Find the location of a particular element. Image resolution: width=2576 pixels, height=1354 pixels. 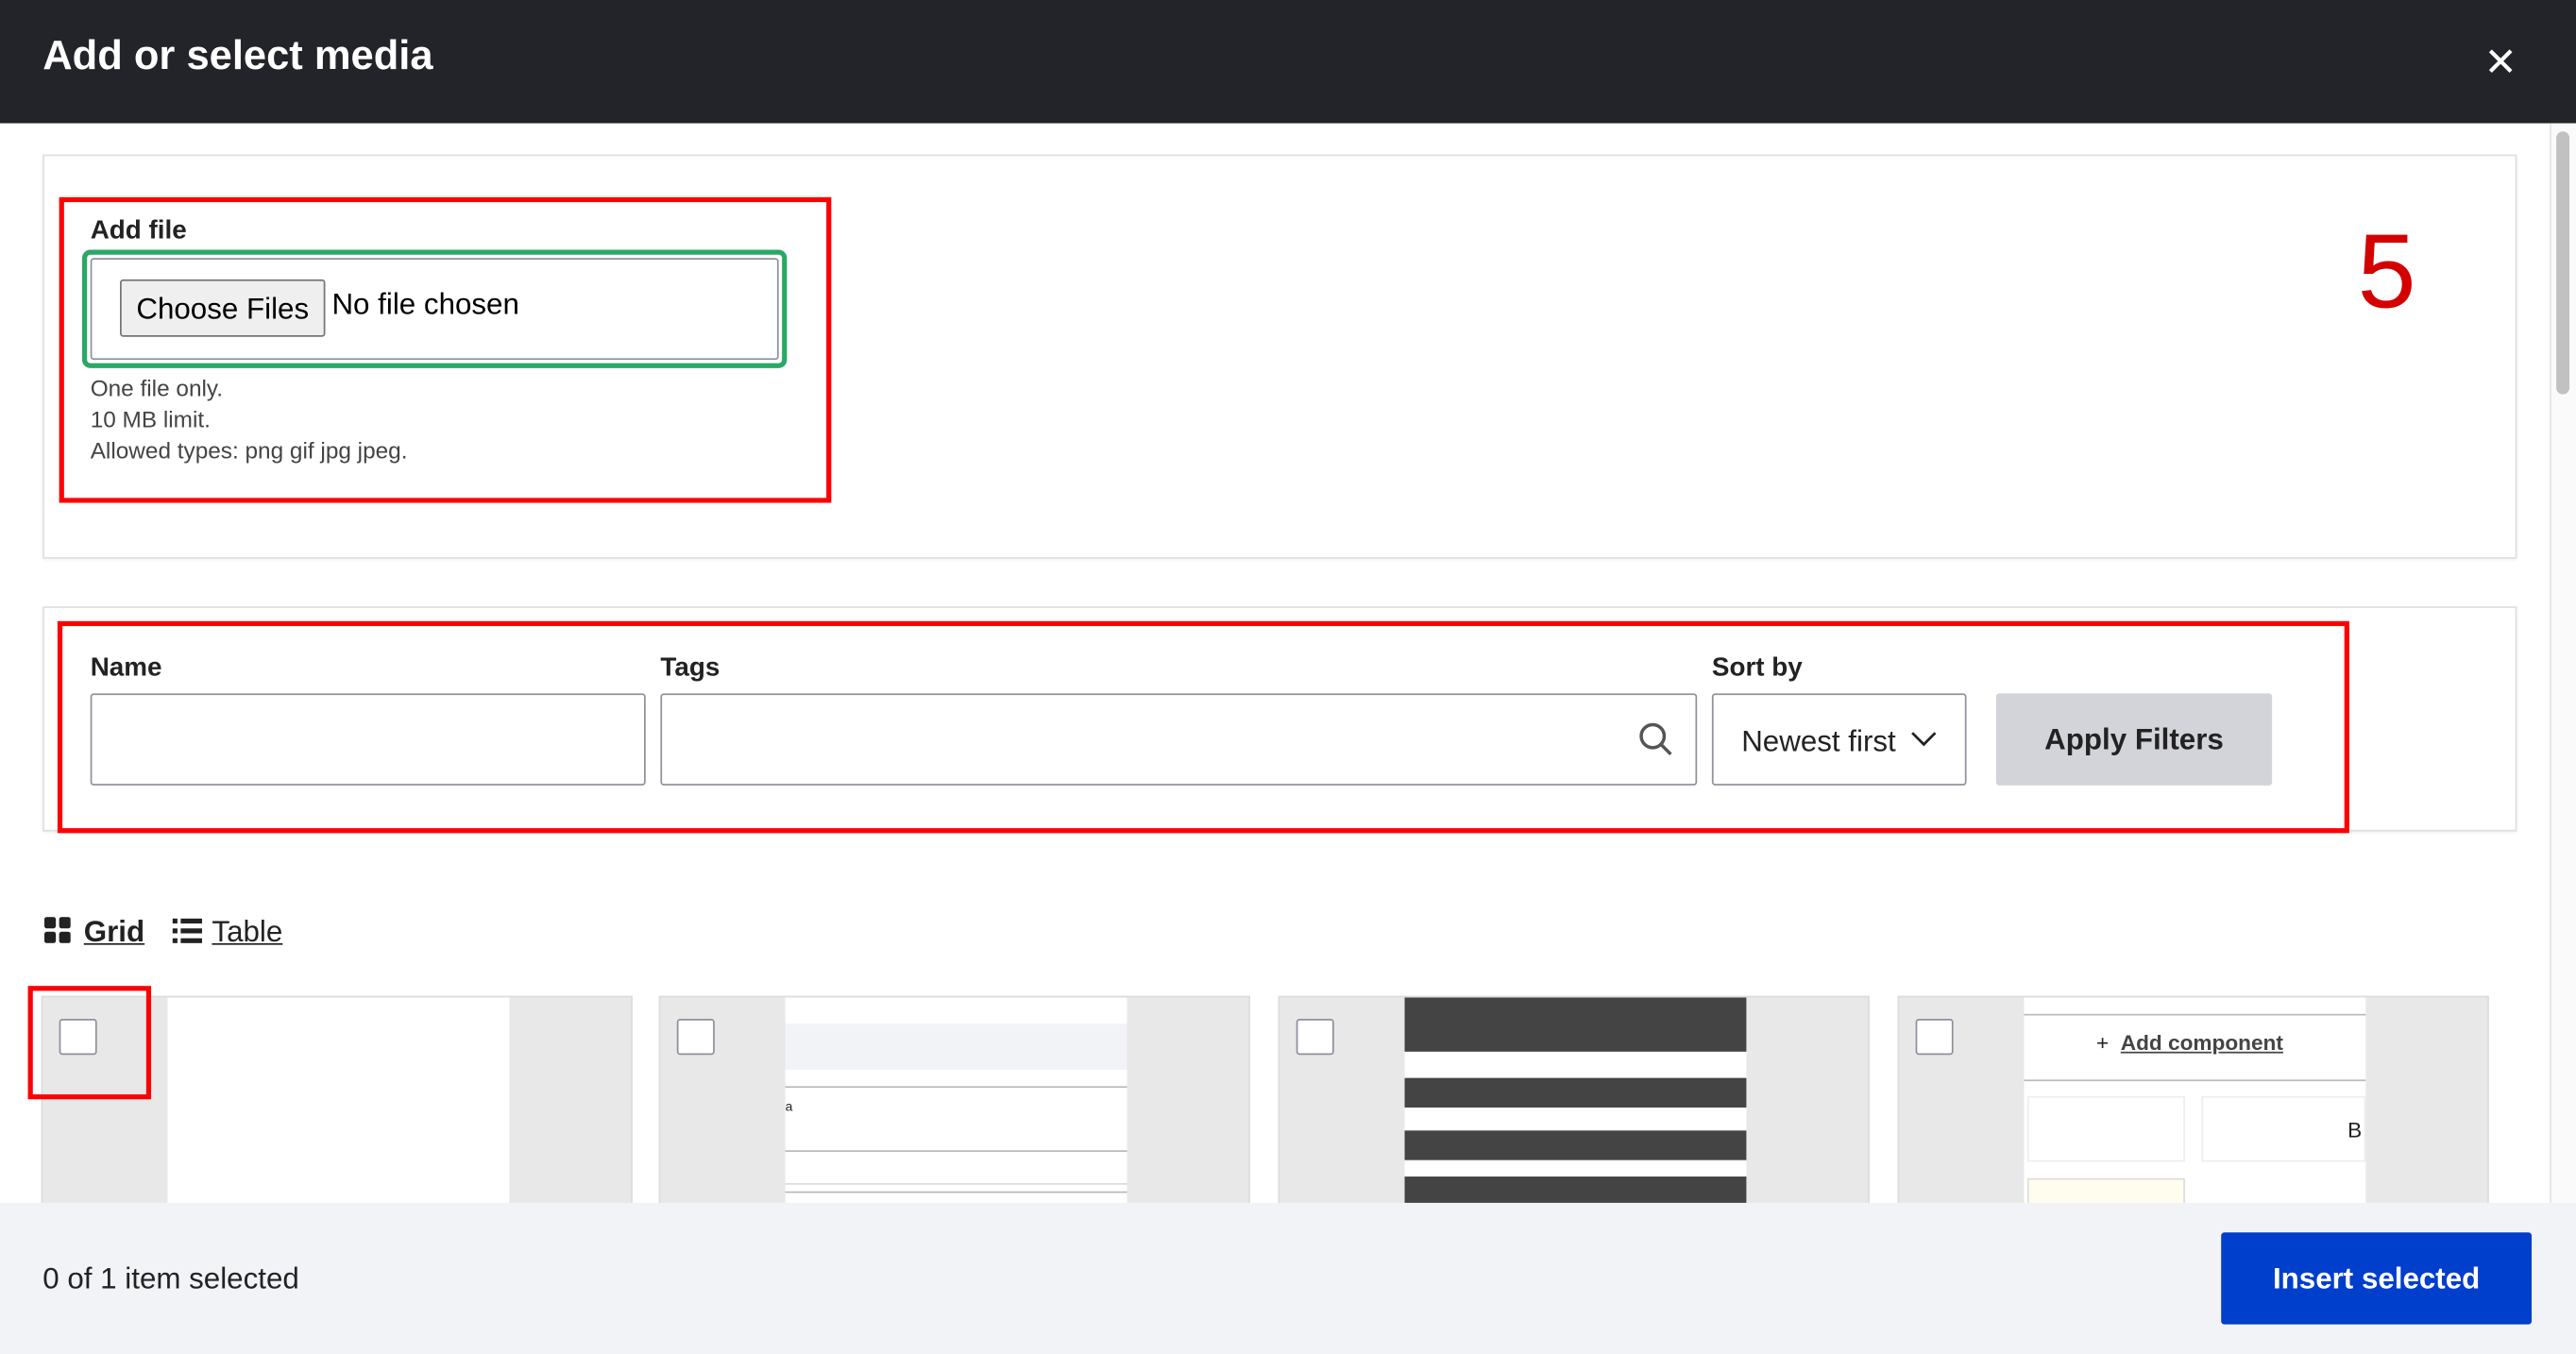

help-text: 10 MB limit. is located at coordinates (150, 418).